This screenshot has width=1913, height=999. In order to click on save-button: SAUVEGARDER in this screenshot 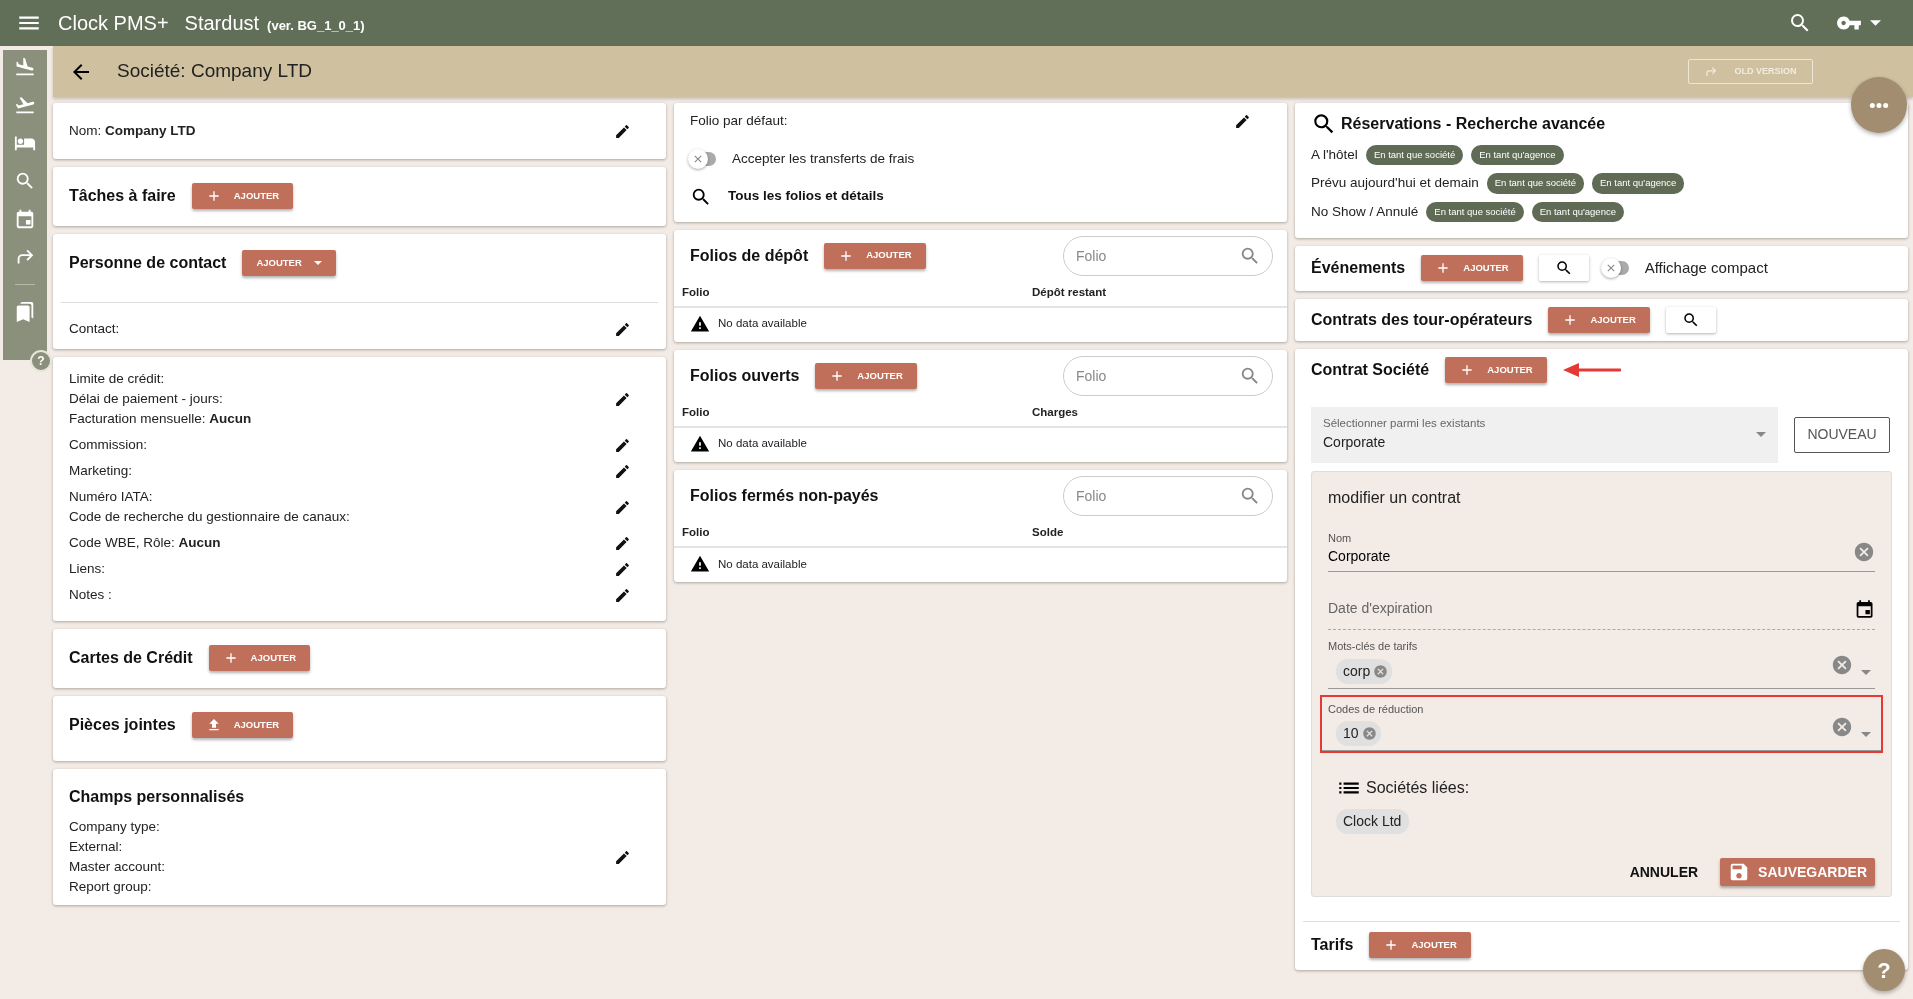, I will do `click(1797, 872)`.